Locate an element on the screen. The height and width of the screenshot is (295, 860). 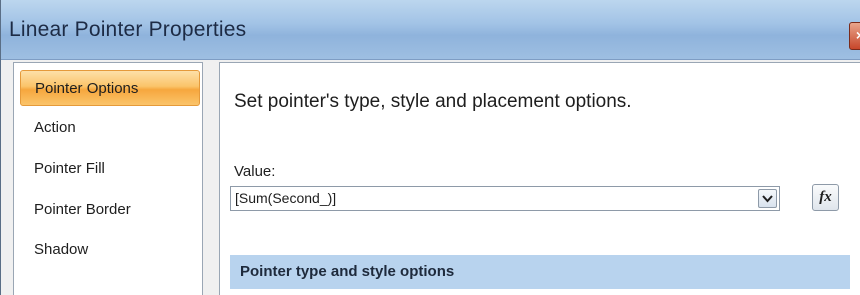
value-field-text: [Sum(Second_)] is located at coordinates (285, 198).